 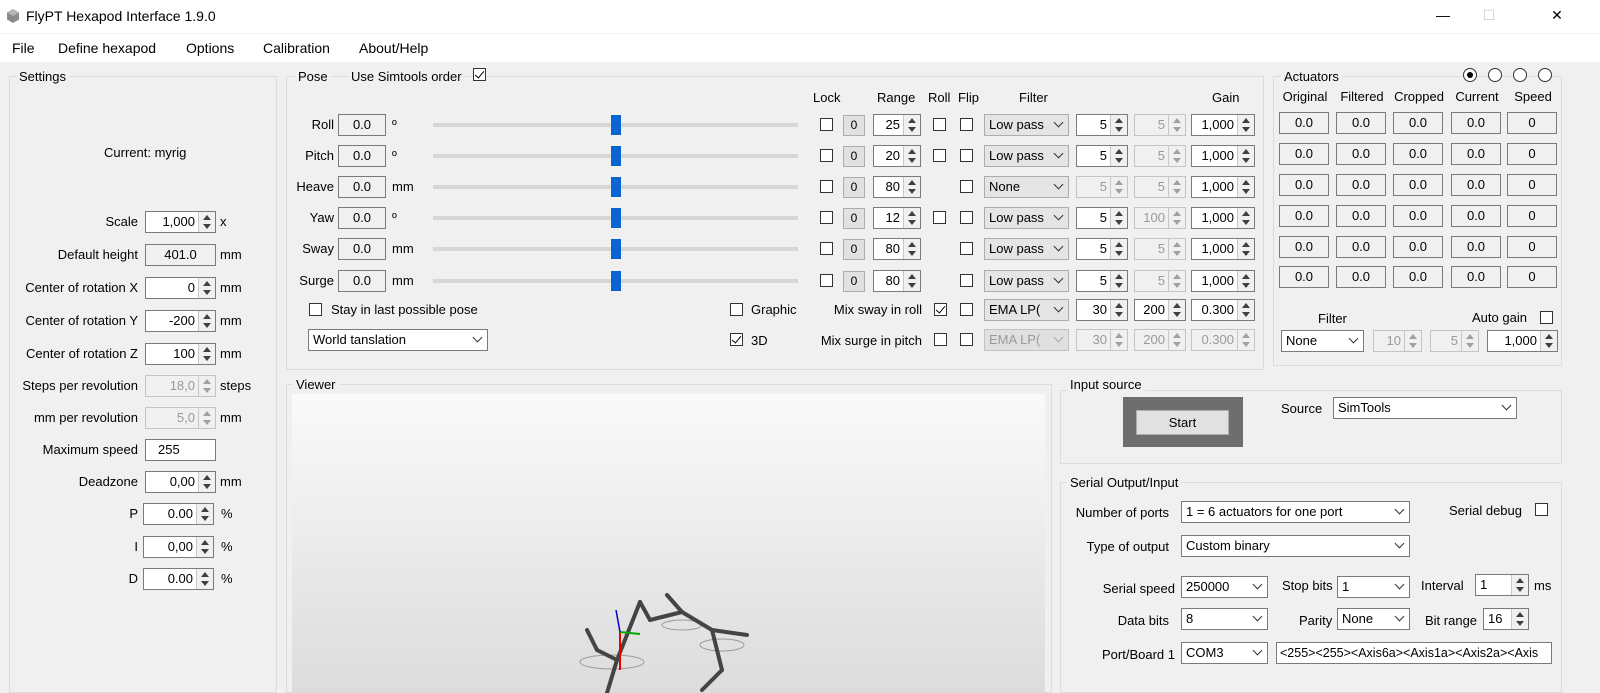 What do you see at coordinates (1373, 619) in the screenshot?
I see `parity-select: None` at bounding box center [1373, 619].